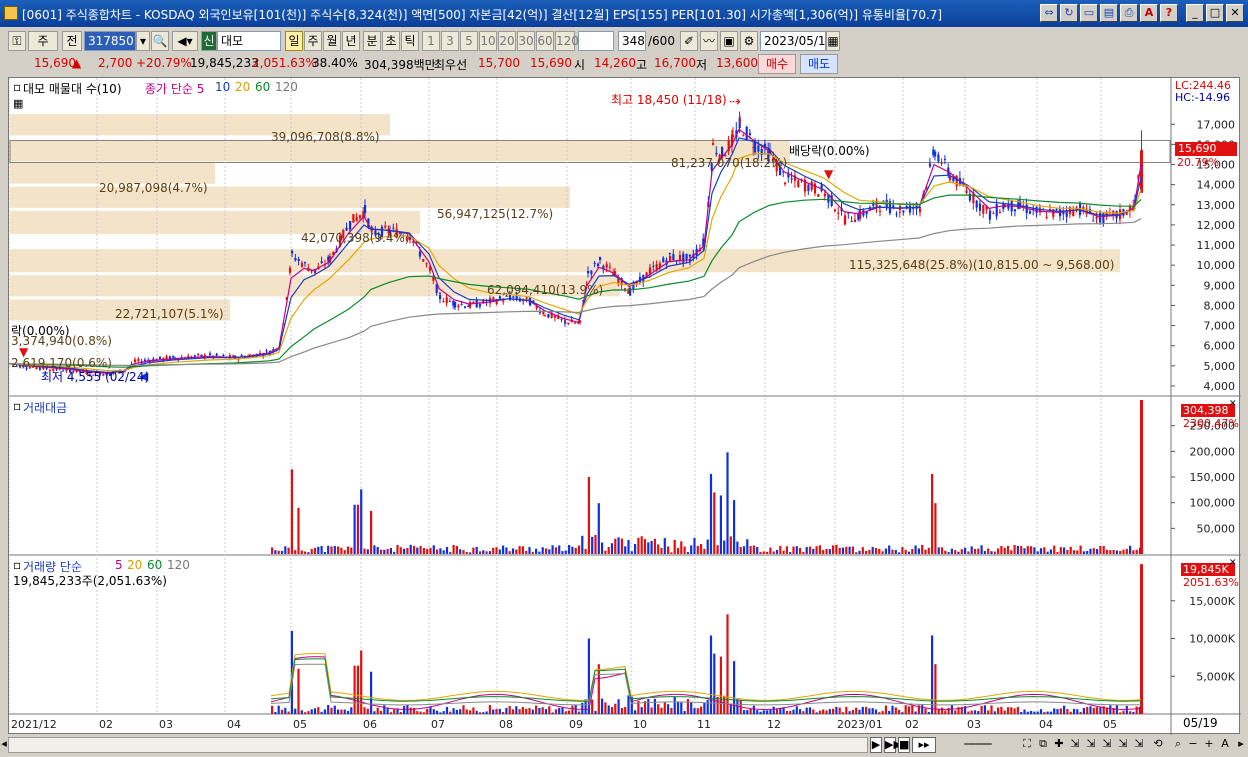 The height and width of the screenshot is (757, 1248). I want to click on app-icon, so click(11, 13).